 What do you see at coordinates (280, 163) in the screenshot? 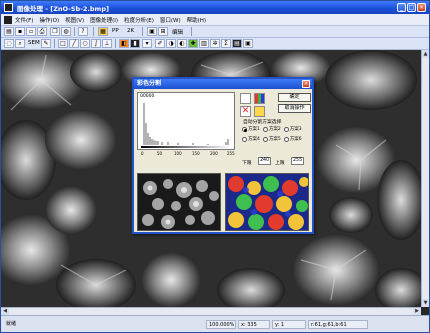
I see `upper-limit-label: 上限` at bounding box center [280, 163].